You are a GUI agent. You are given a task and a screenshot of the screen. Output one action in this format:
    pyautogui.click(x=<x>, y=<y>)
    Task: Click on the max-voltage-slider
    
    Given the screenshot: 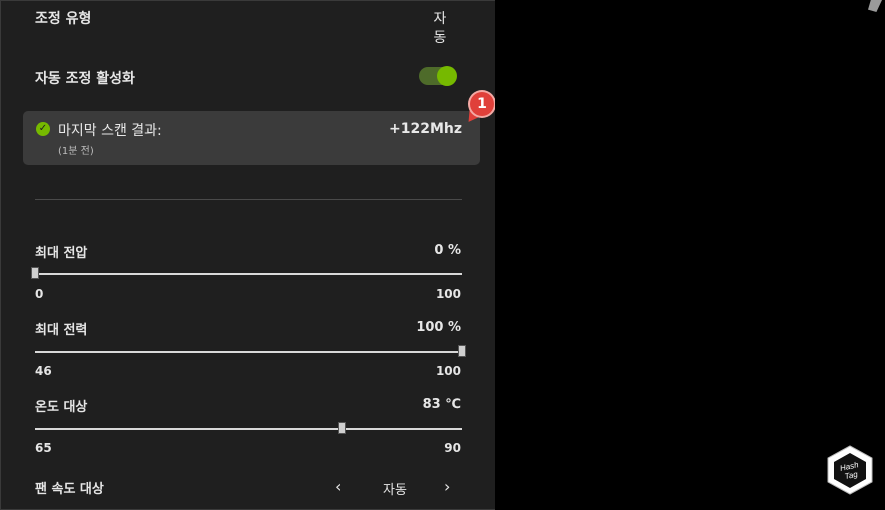 What is the action you would take?
    pyautogui.click(x=246, y=273)
    